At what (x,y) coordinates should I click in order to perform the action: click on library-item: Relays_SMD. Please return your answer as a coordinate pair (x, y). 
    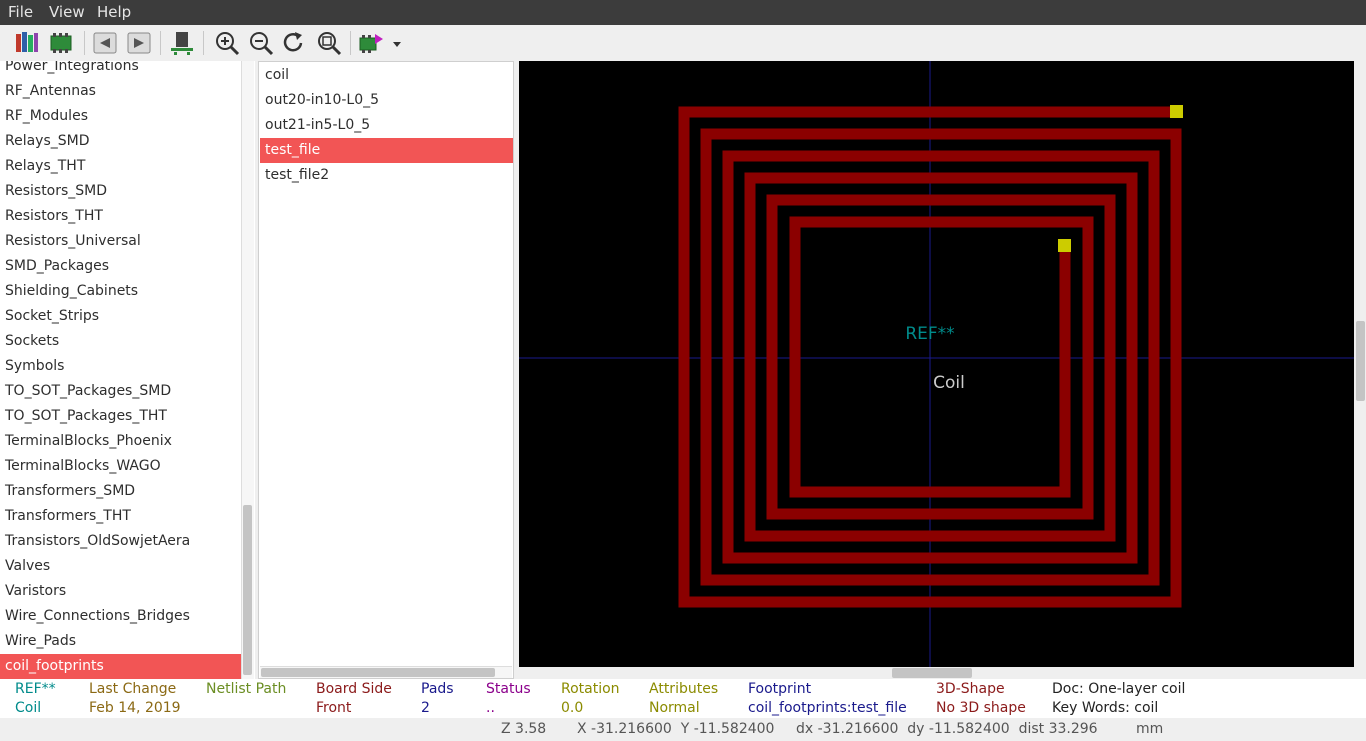
    Looking at the image, I should click on (120, 141).